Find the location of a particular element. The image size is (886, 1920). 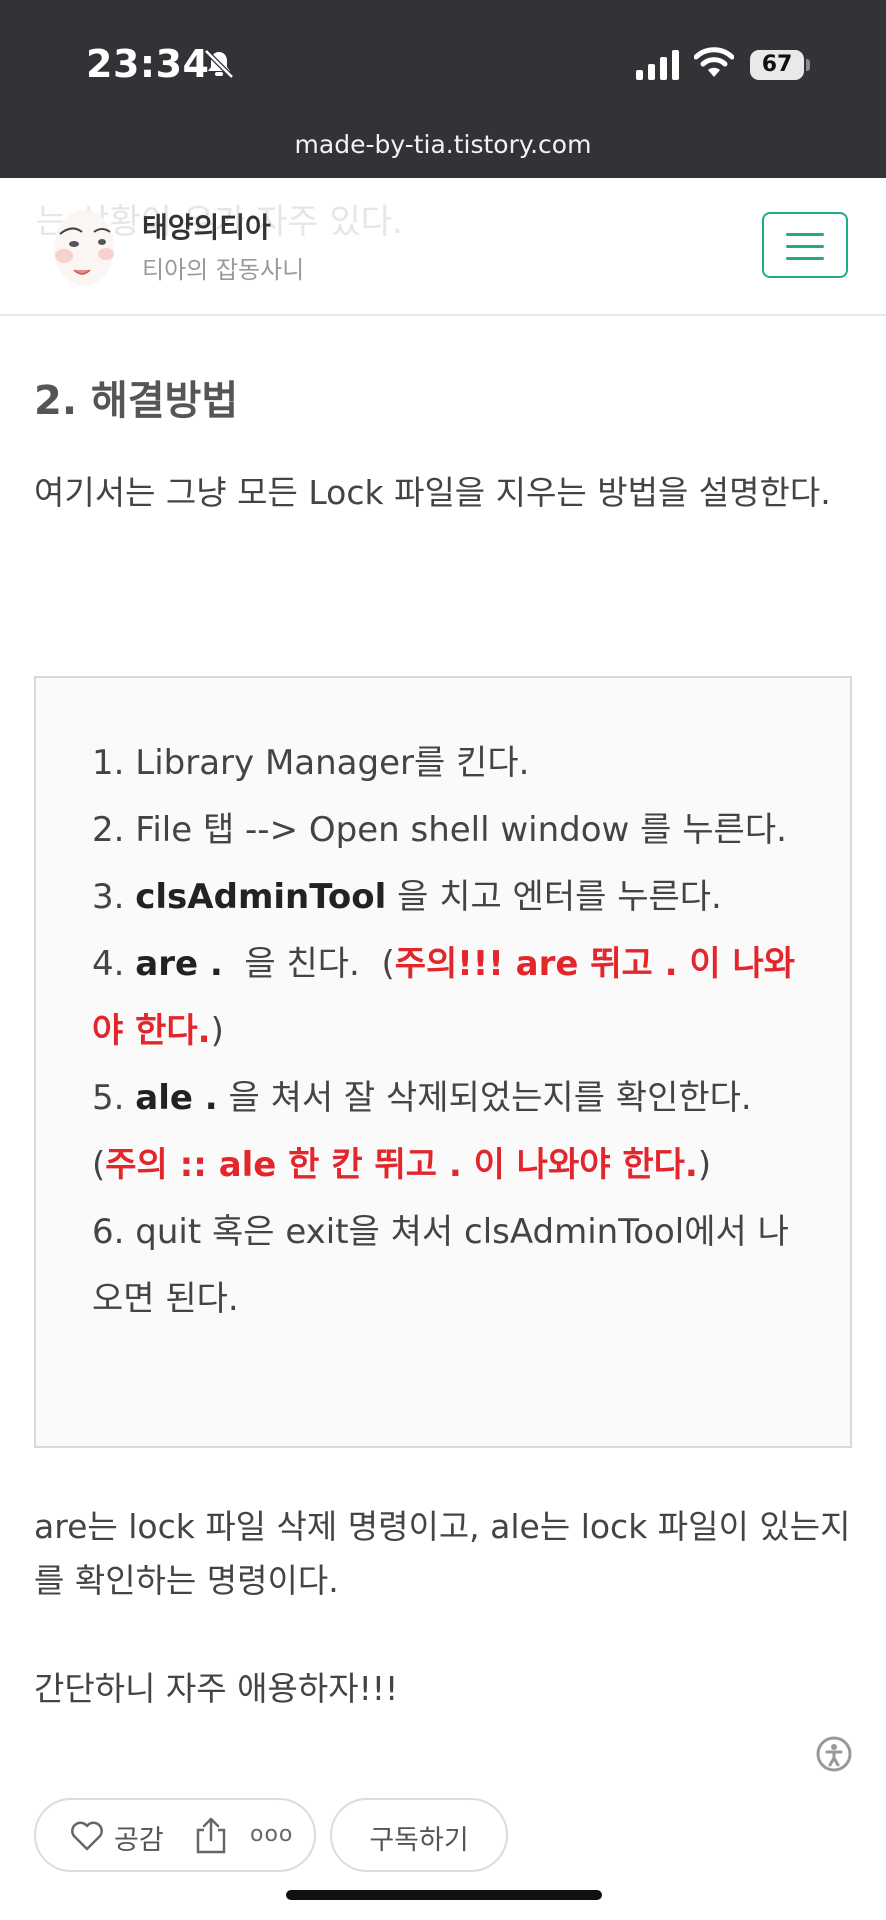

more-icon: ooo is located at coordinates (271, 1834).